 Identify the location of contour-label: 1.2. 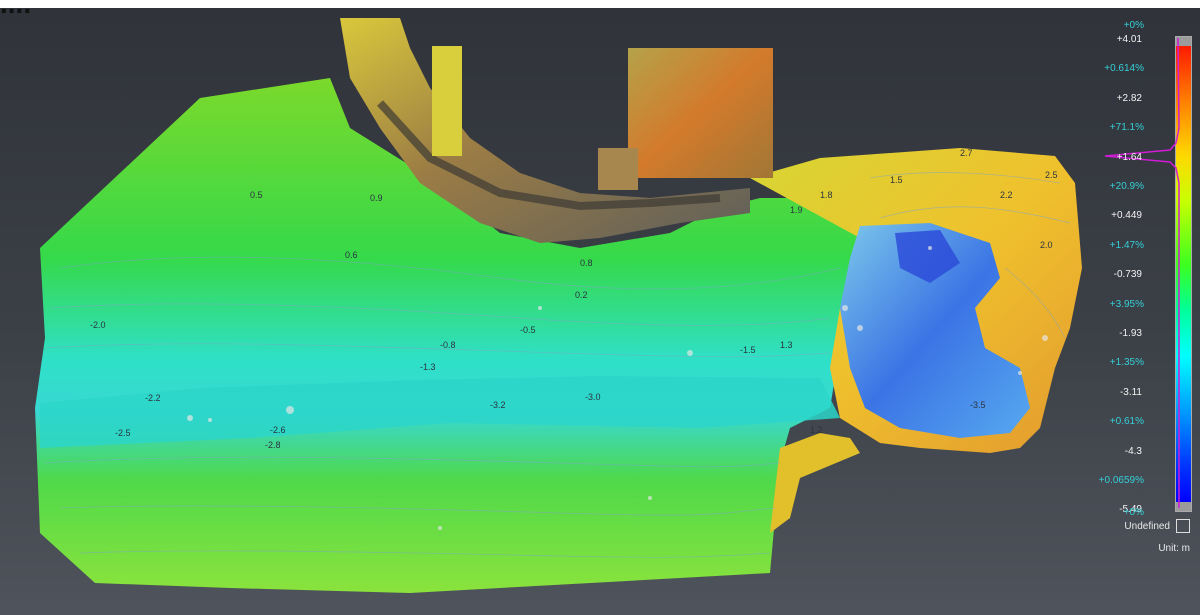
(816, 430).